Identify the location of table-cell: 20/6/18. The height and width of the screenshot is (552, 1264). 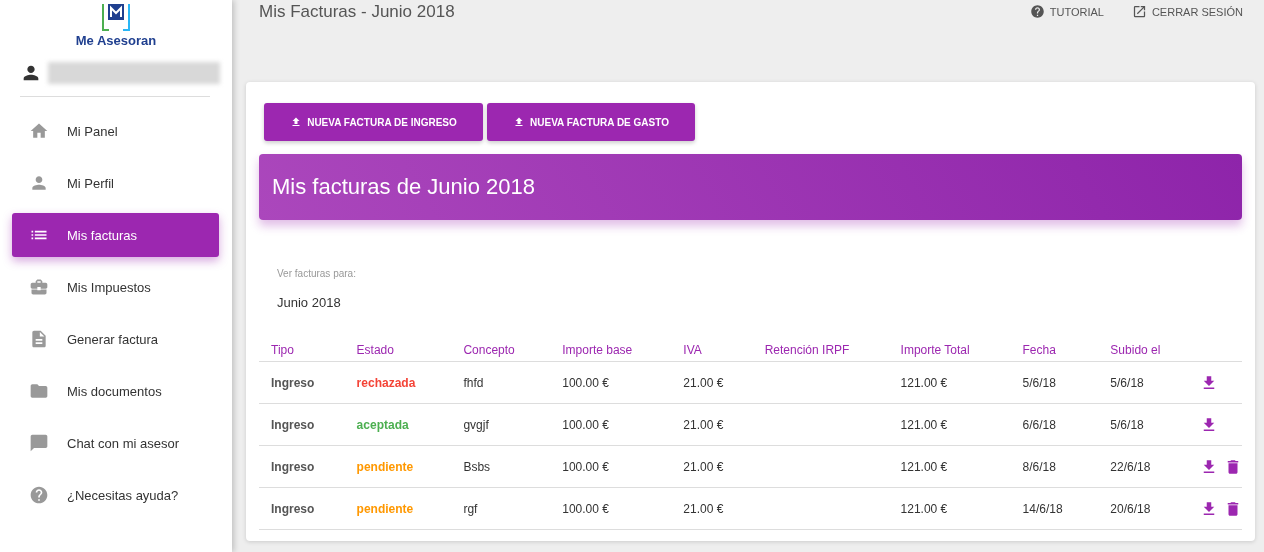
(1143, 508).